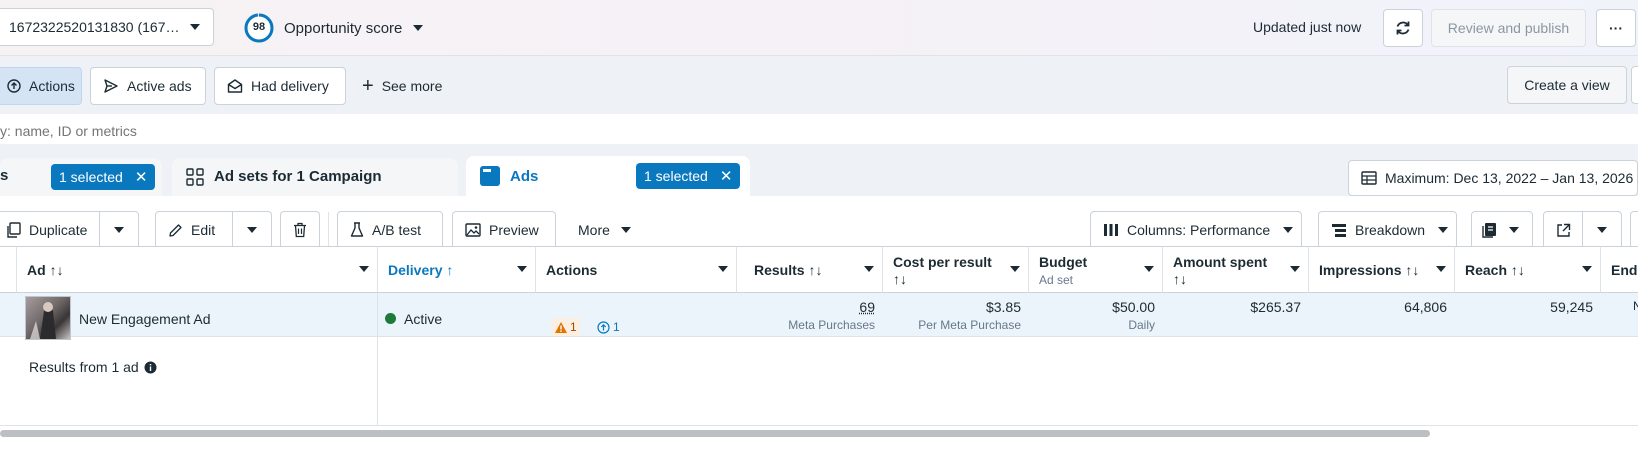 The height and width of the screenshot is (450, 1638). Describe the element at coordinates (1369, 178) in the screenshot. I see `calendar-table-icon` at that location.